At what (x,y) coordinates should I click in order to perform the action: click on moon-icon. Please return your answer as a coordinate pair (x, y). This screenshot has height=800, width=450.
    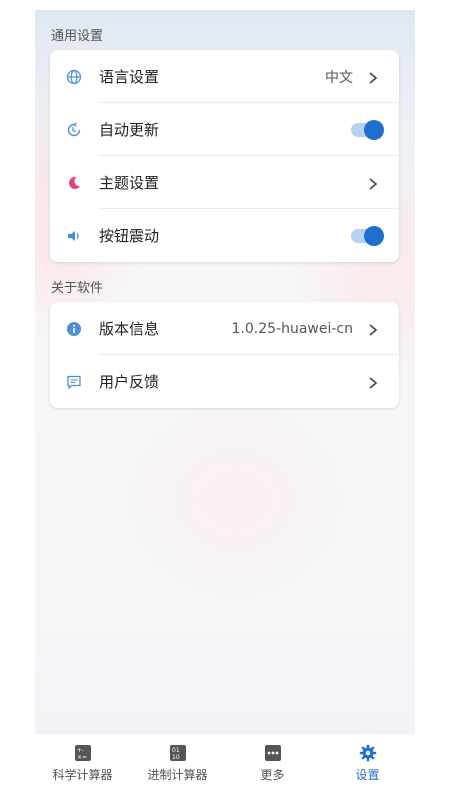
    Looking at the image, I should click on (74, 183).